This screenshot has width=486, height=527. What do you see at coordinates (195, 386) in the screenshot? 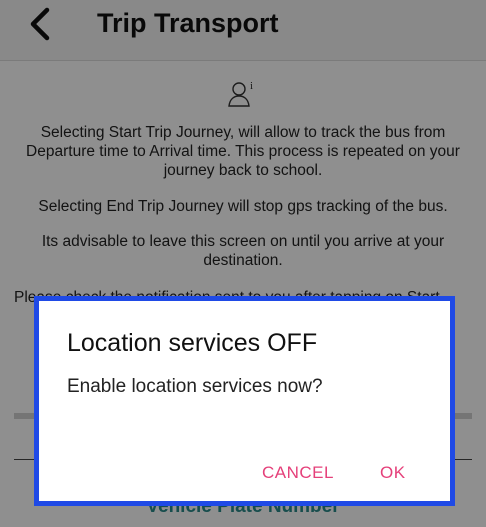
I see `dialog-message: Enable location services now?` at bounding box center [195, 386].